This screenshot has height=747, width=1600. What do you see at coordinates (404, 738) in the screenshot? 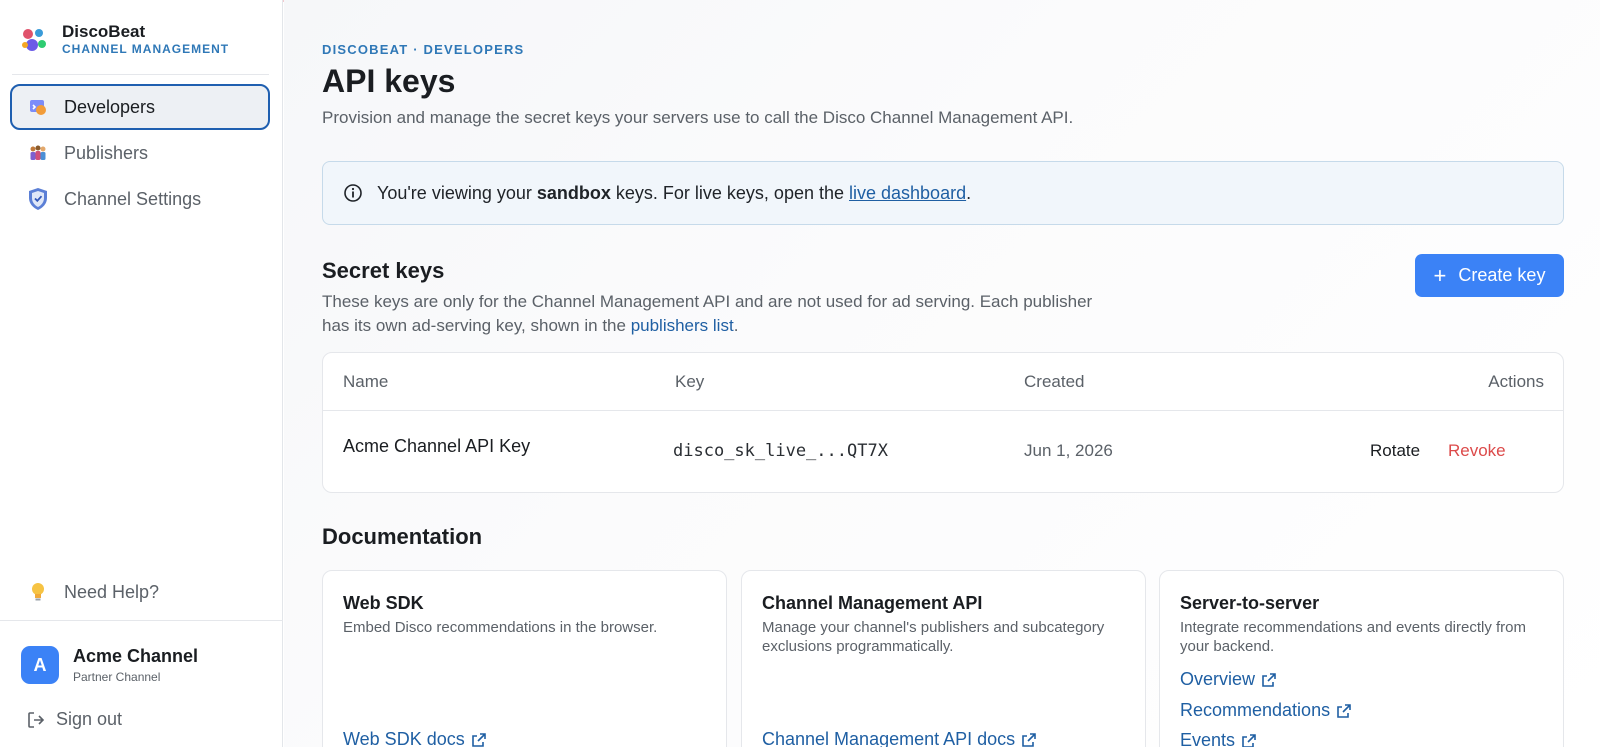
I see `doc-link-label: Web SDK docs` at bounding box center [404, 738].